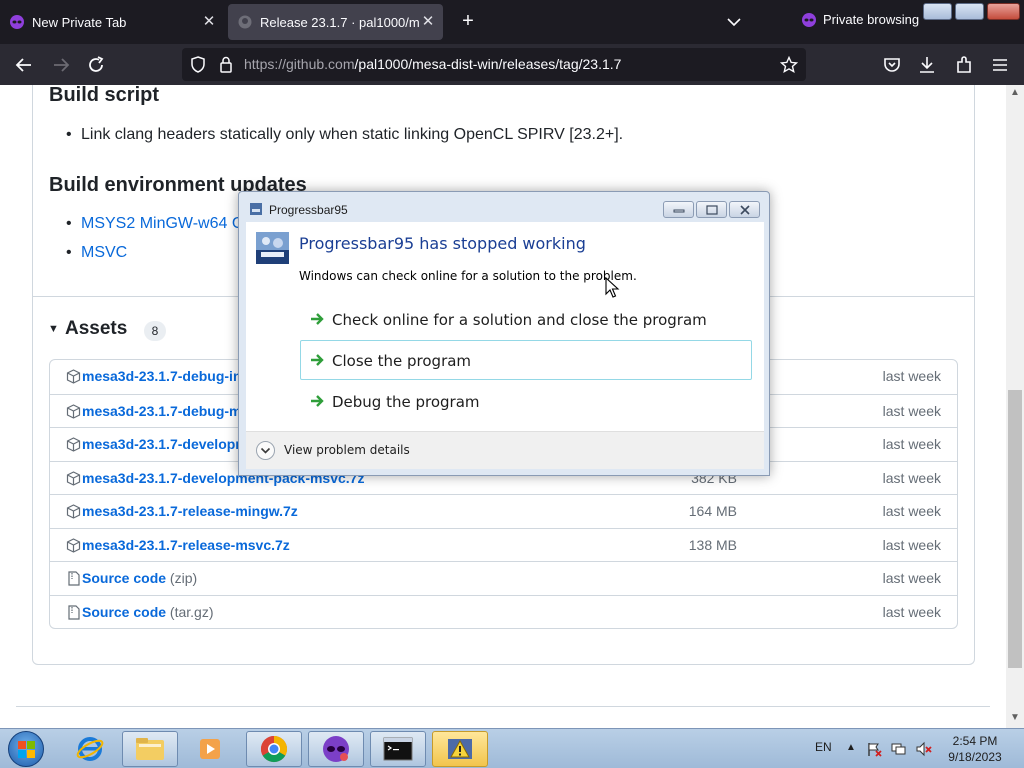  Describe the element at coordinates (104, 252) in the screenshot. I see `msvc-link: MSVC` at that location.